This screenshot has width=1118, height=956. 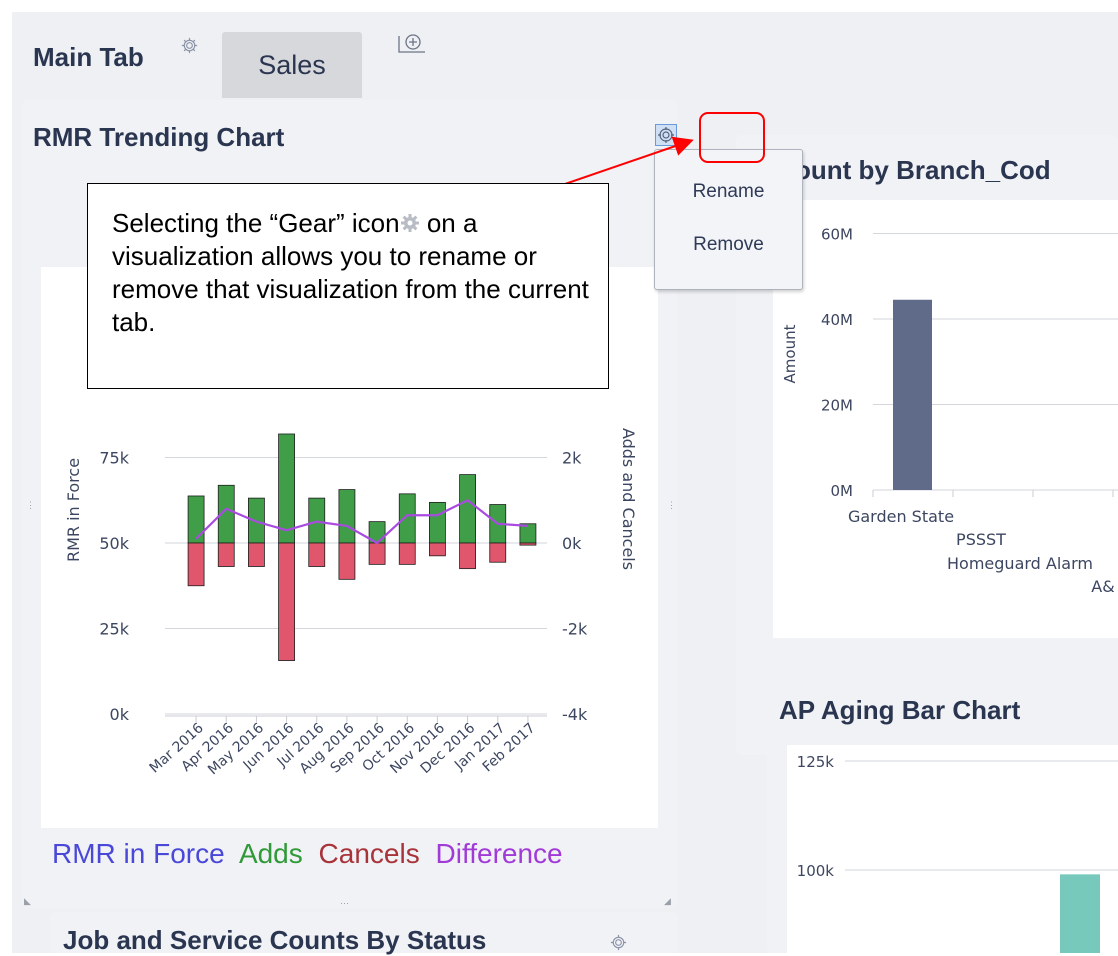 What do you see at coordinates (409, 223) in the screenshot?
I see `gear-icon` at bounding box center [409, 223].